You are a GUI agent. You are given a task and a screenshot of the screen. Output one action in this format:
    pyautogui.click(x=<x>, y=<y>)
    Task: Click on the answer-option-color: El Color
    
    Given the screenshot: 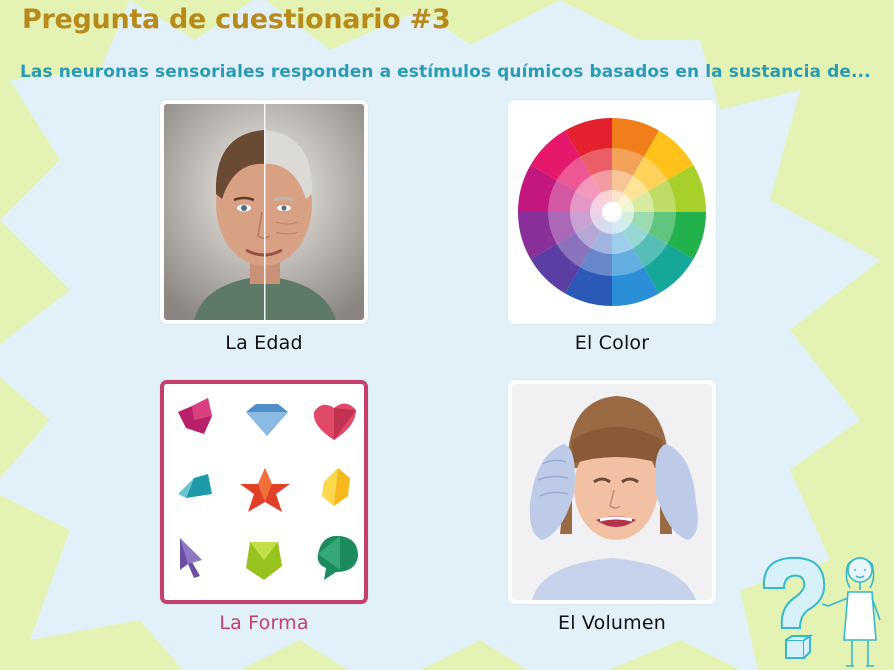 What is the action you would take?
    pyautogui.click(x=613, y=231)
    